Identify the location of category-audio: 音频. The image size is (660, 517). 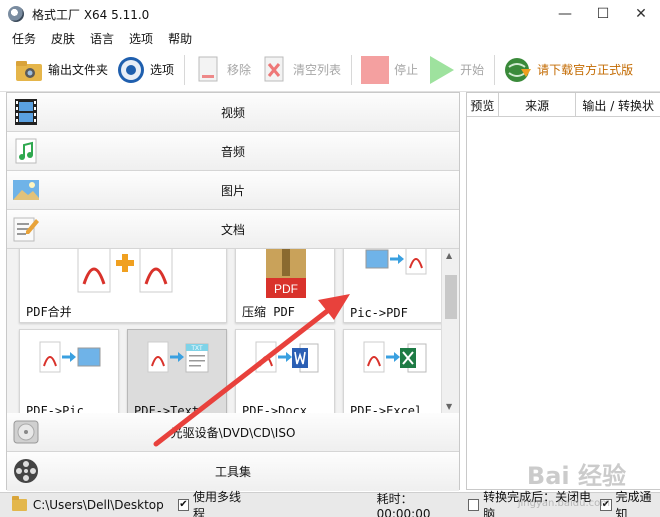
(233, 151).